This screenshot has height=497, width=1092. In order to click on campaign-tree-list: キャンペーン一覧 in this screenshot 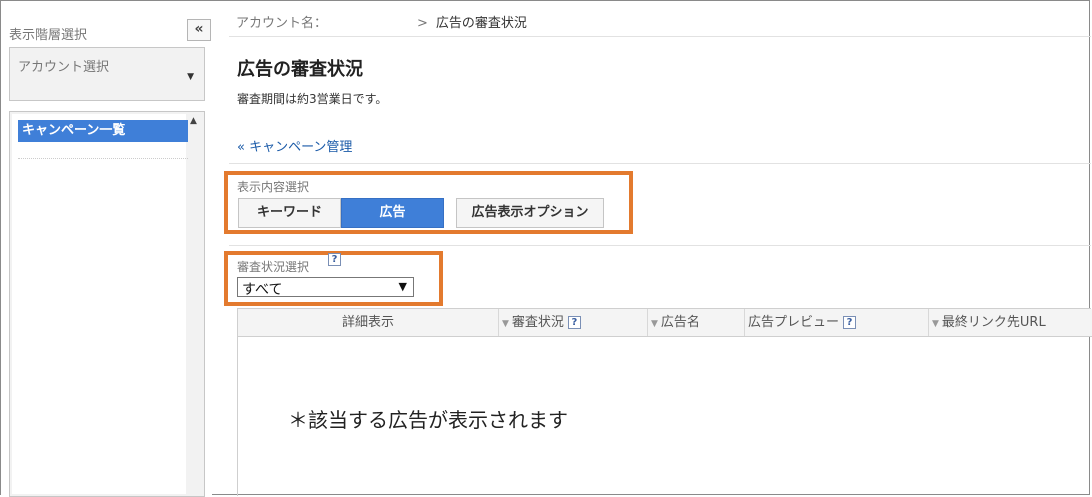, I will do `click(100, 304)`.